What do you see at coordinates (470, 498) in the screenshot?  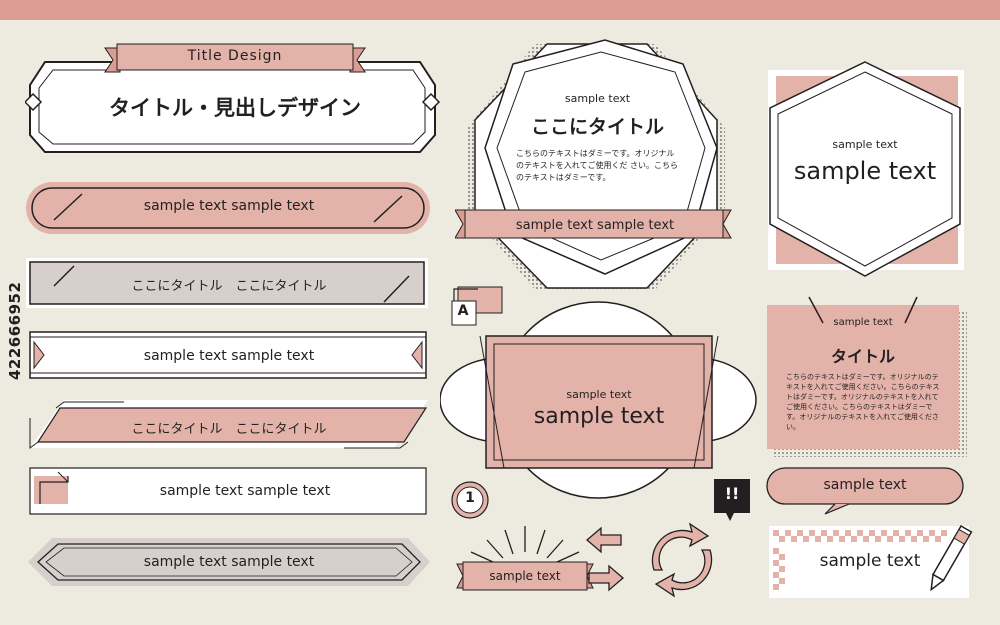 I see `number-badge: 1` at bounding box center [470, 498].